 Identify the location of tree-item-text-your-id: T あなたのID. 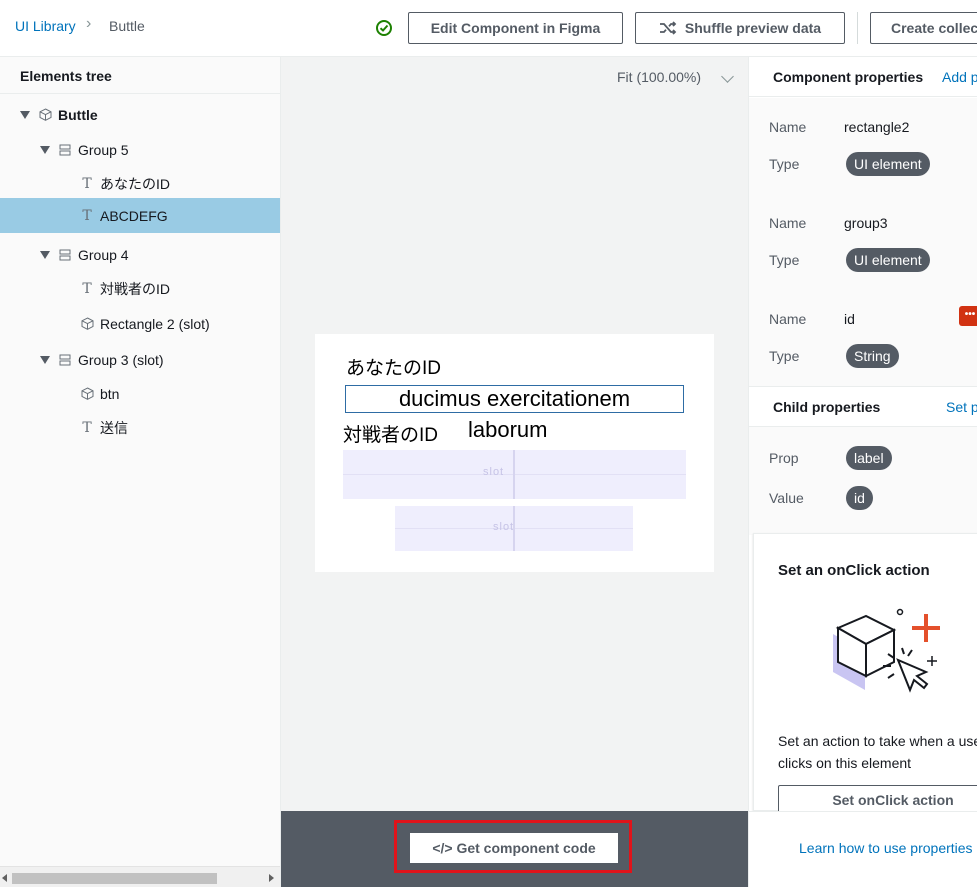
(140, 183).